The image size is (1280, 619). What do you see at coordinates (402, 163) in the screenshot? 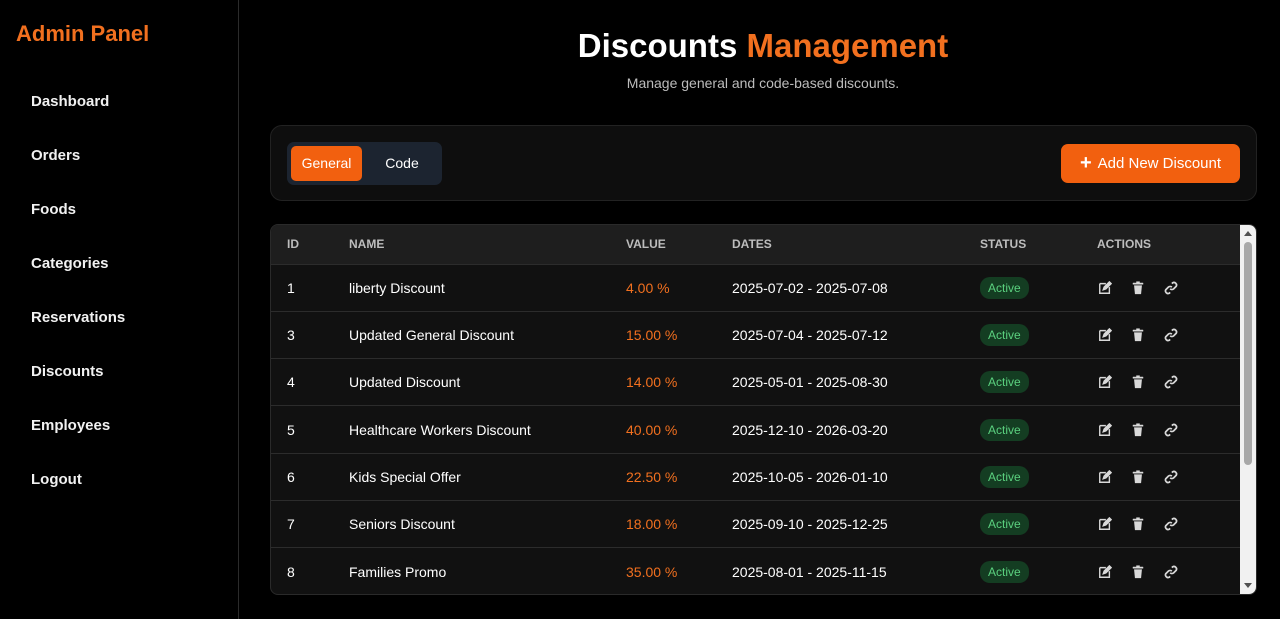
I see `tab-code: Code` at bounding box center [402, 163].